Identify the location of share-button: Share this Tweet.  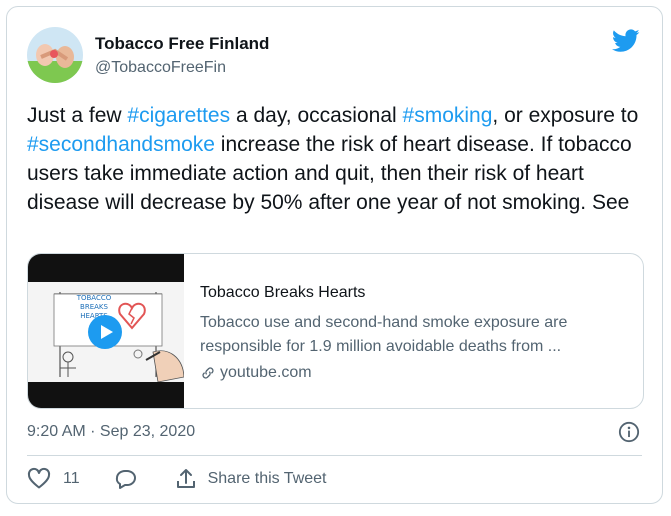
(250, 479).